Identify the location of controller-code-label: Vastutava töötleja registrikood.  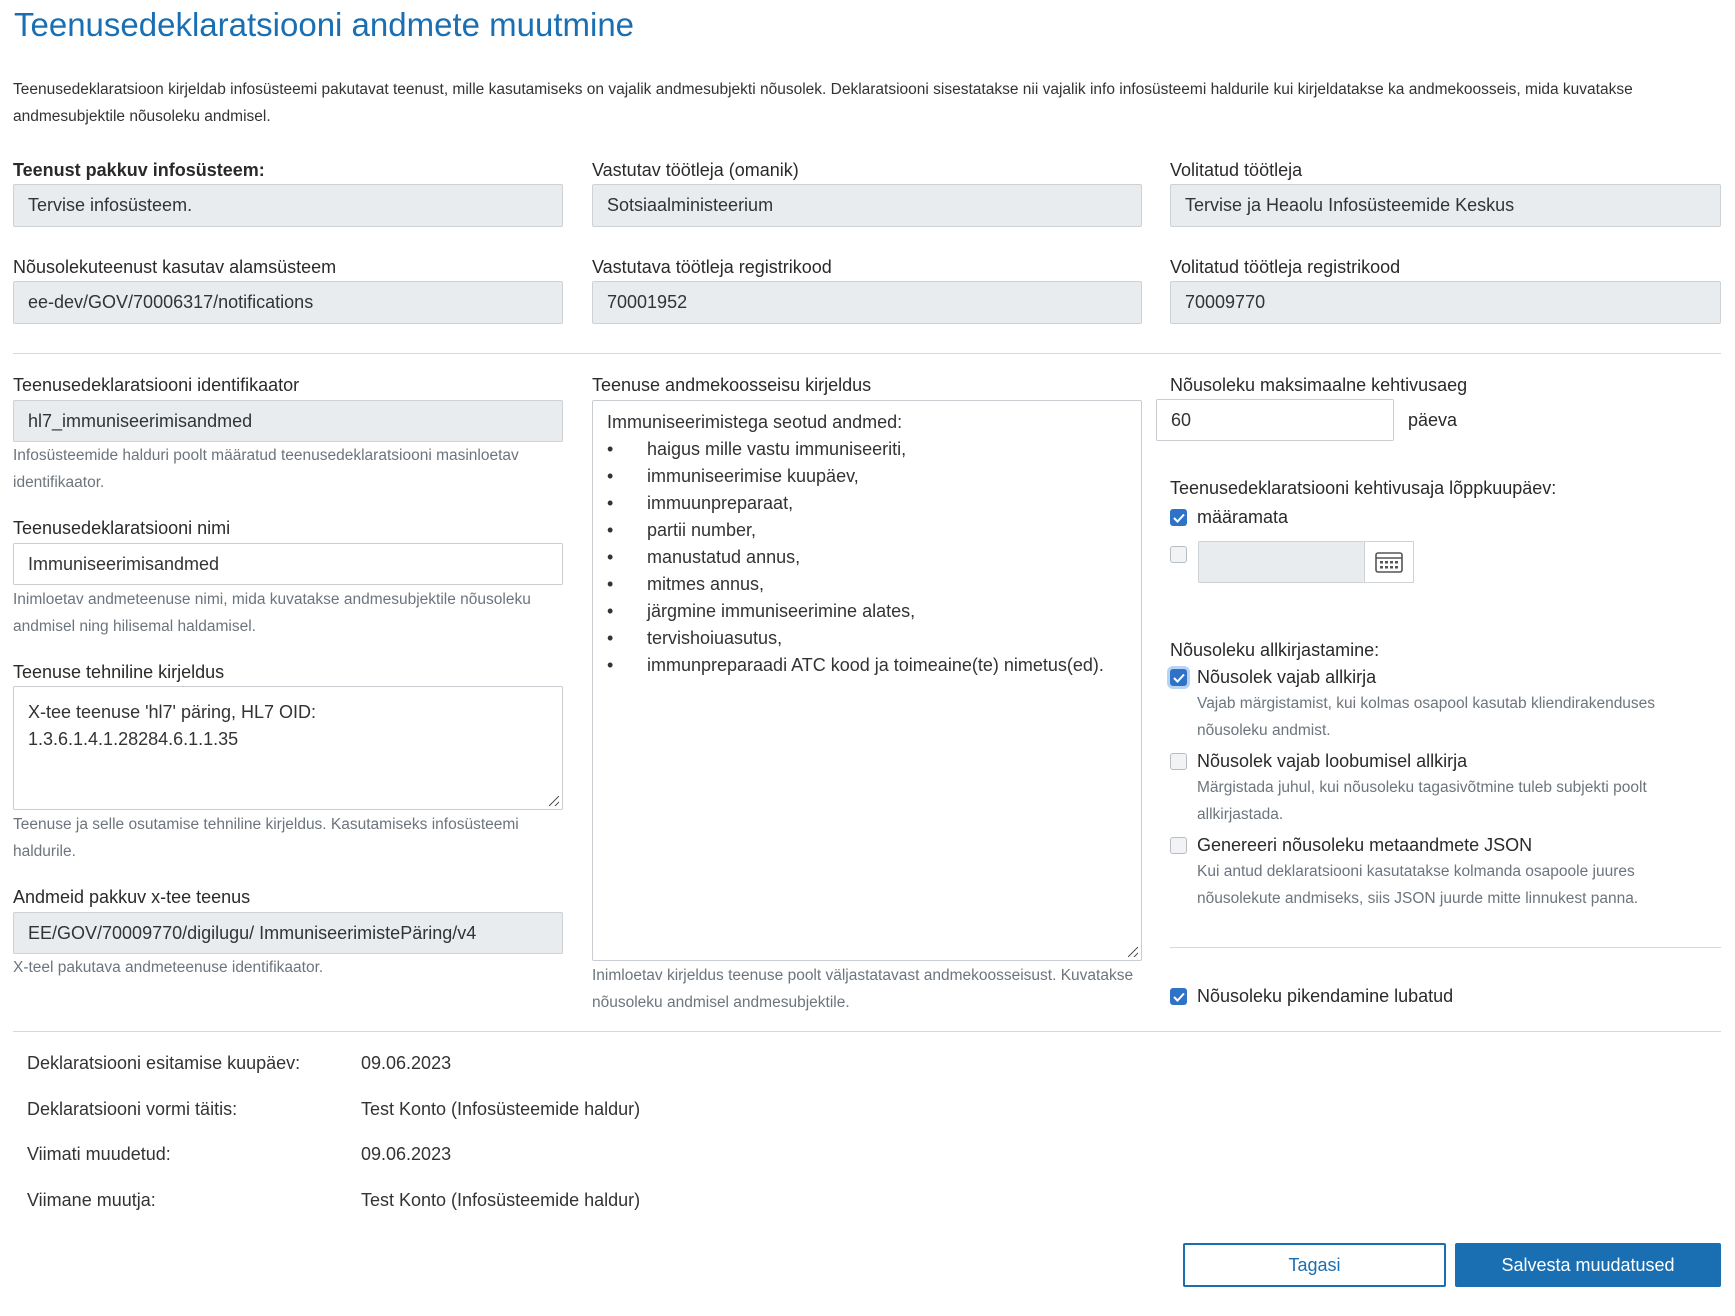
(712, 267).